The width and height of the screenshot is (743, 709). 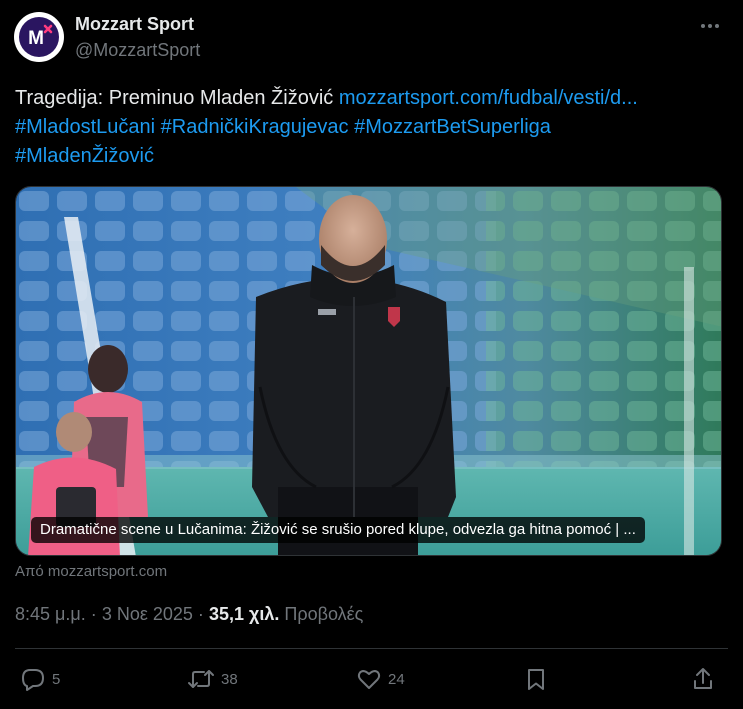 What do you see at coordinates (147, 614) in the screenshot?
I see `tweet-date: 3 Νοε 2025` at bounding box center [147, 614].